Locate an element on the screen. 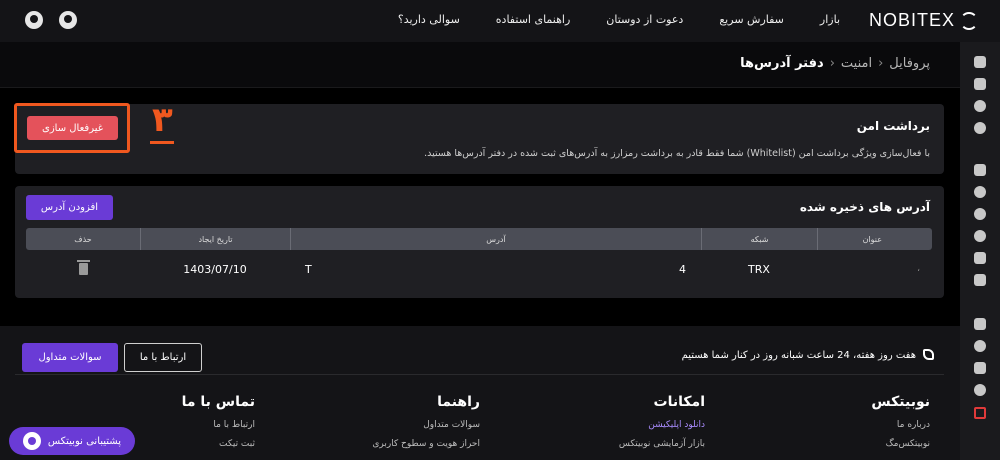 Image resolution: width=1000 pixels, height=460 pixels. step-underline is located at coordinates (162, 142).